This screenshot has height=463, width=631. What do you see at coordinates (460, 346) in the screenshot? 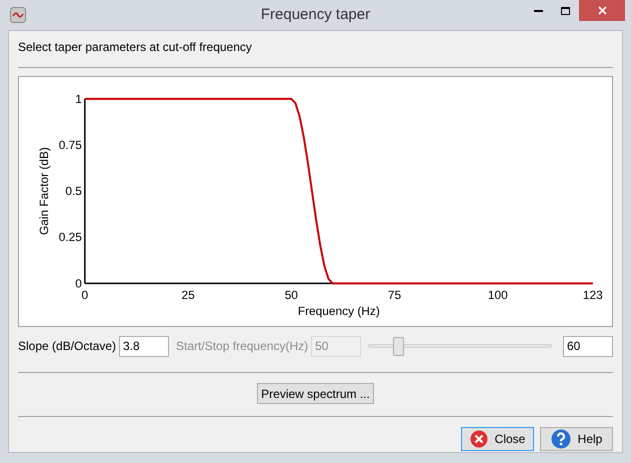
I see `frequency-slider` at bounding box center [460, 346].